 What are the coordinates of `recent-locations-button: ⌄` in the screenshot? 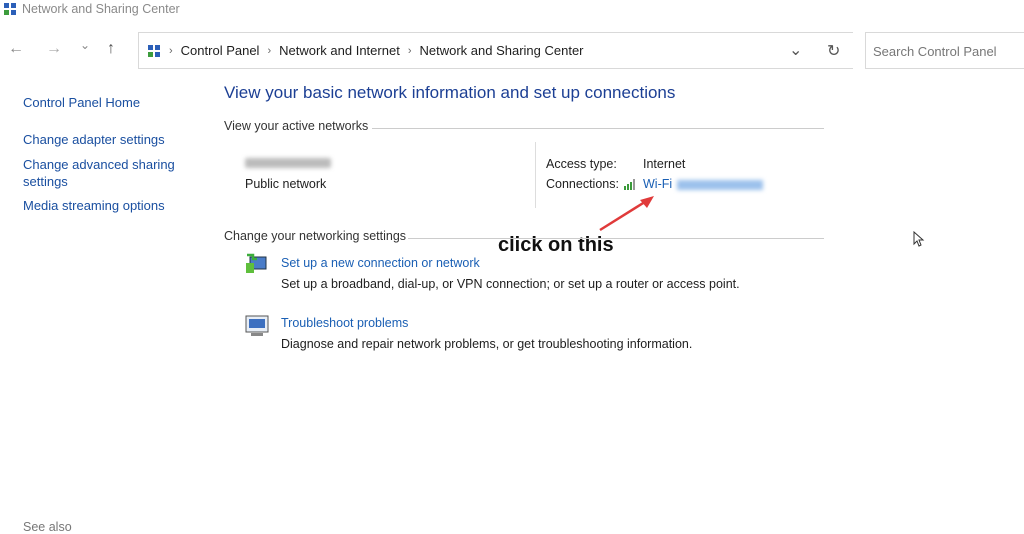 It's located at (85, 45).